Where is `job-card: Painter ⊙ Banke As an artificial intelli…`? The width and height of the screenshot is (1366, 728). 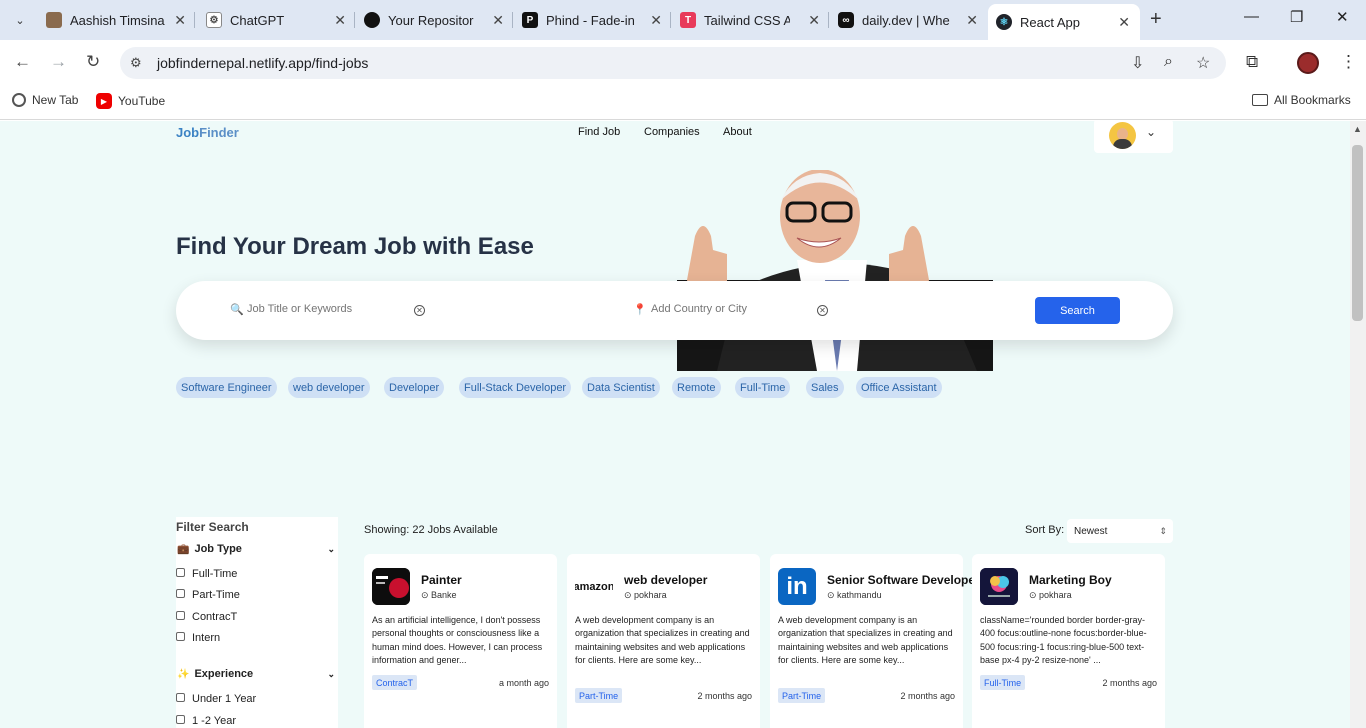 job-card: Painter ⊙ Banke As an artificial intelli… is located at coordinates (460, 641).